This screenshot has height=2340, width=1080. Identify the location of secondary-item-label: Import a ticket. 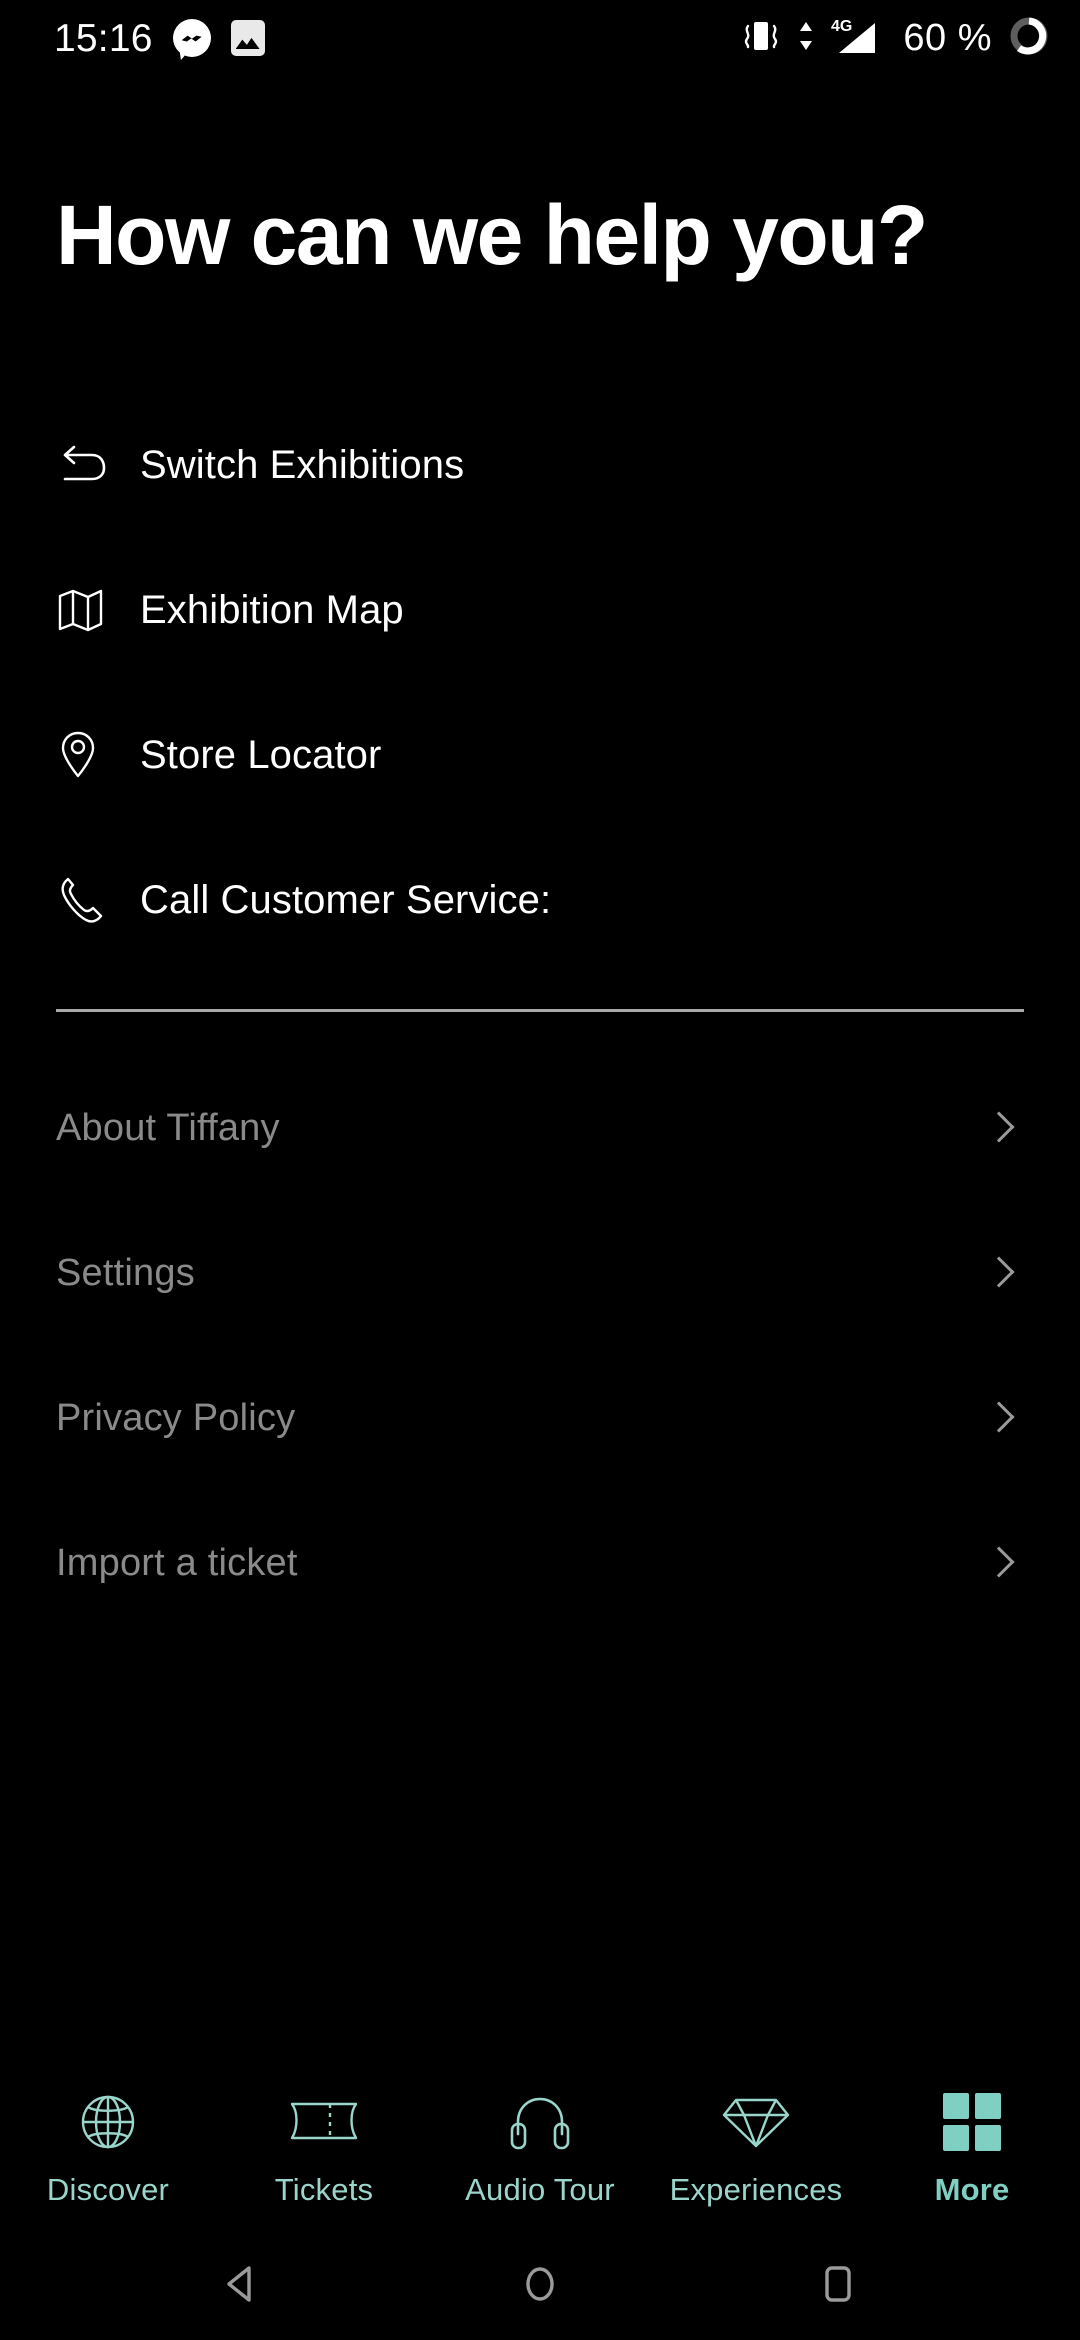
(177, 1563).